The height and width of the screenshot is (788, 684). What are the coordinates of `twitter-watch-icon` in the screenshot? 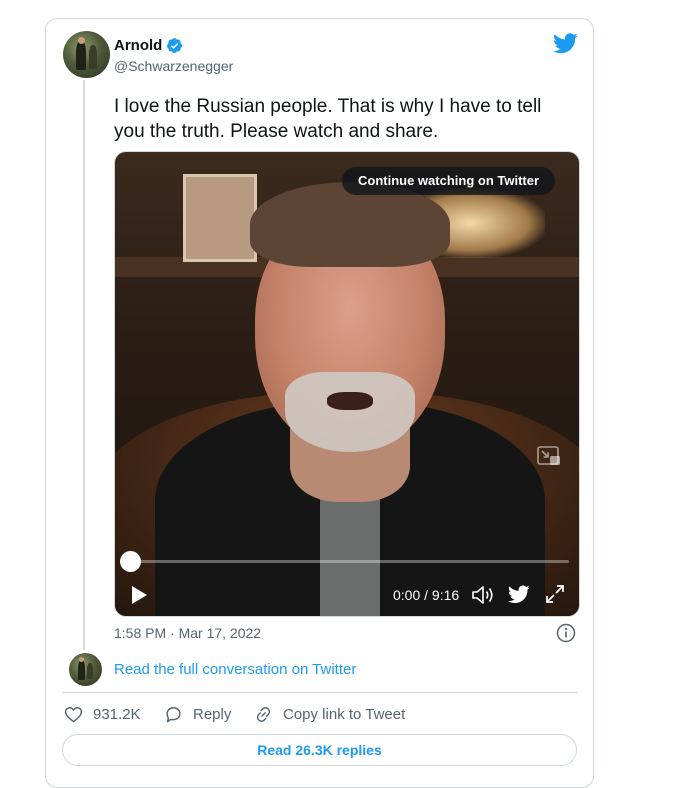 It's located at (519, 594).